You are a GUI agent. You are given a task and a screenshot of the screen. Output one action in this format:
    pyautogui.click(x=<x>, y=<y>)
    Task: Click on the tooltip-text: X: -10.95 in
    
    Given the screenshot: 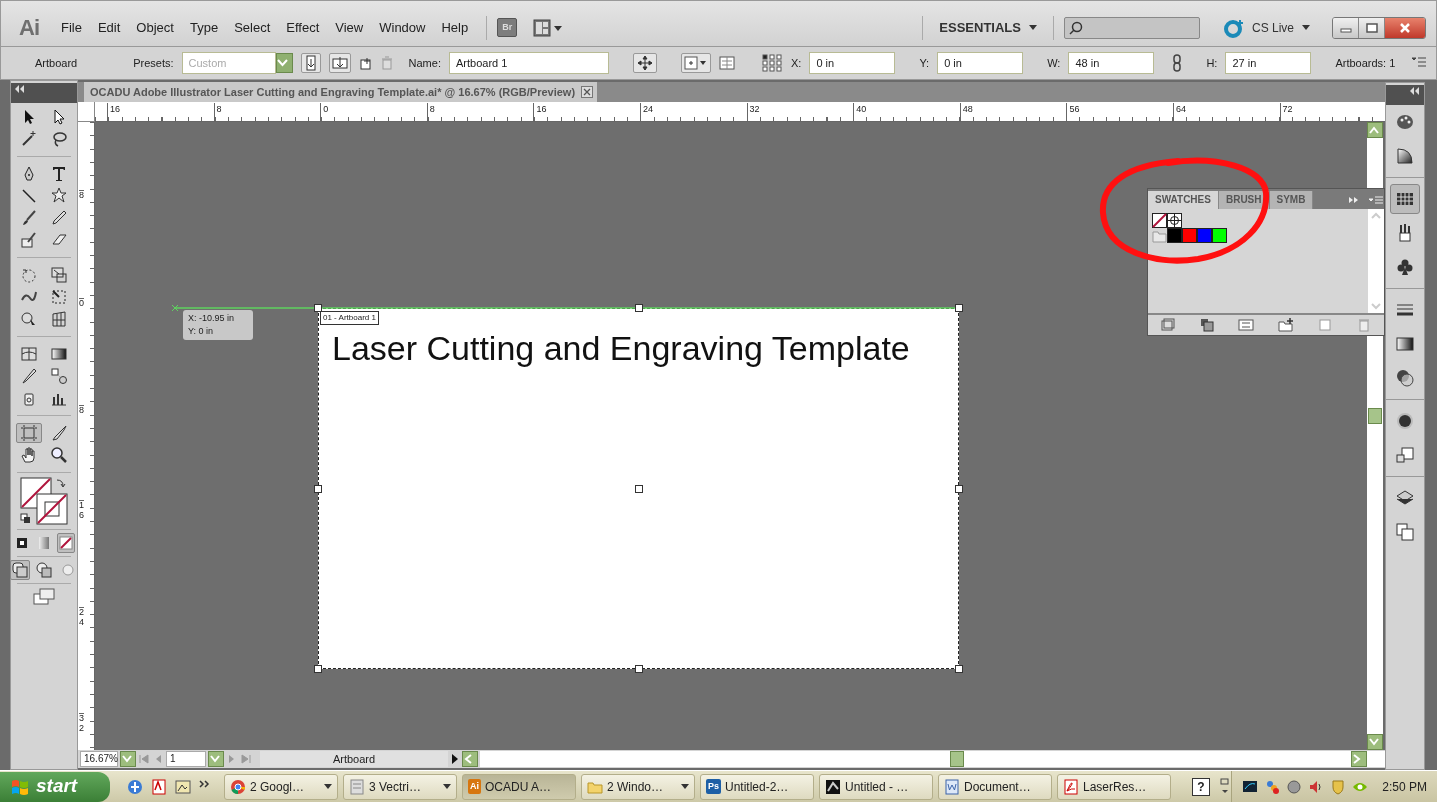 What is the action you would take?
    pyautogui.click(x=212, y=318)
    